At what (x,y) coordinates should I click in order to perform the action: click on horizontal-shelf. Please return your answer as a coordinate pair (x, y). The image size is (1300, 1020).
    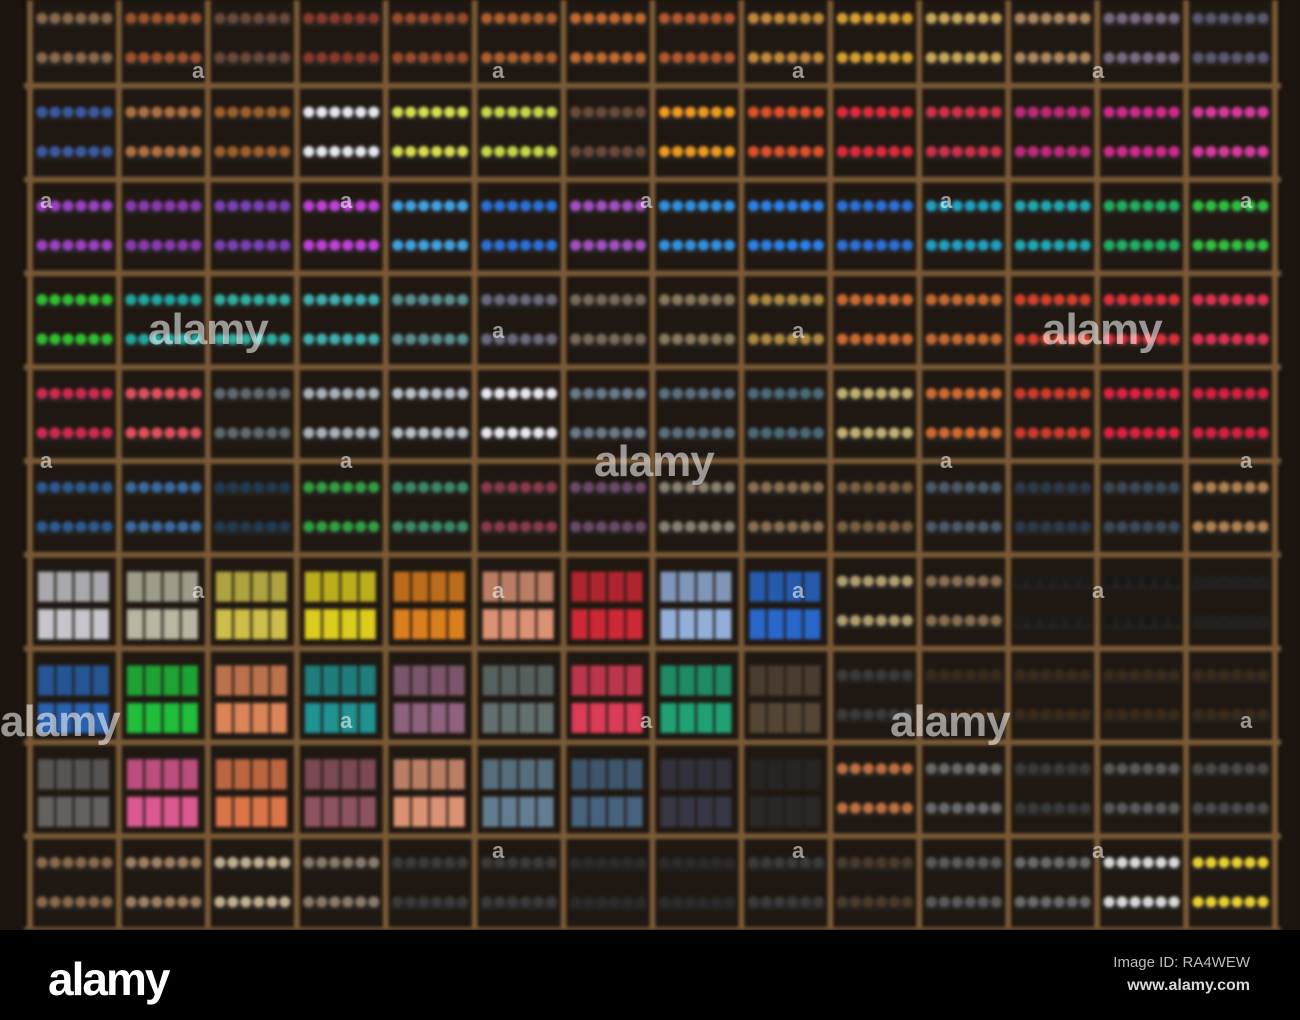
    Looking at the image, I should click on (652, 273).